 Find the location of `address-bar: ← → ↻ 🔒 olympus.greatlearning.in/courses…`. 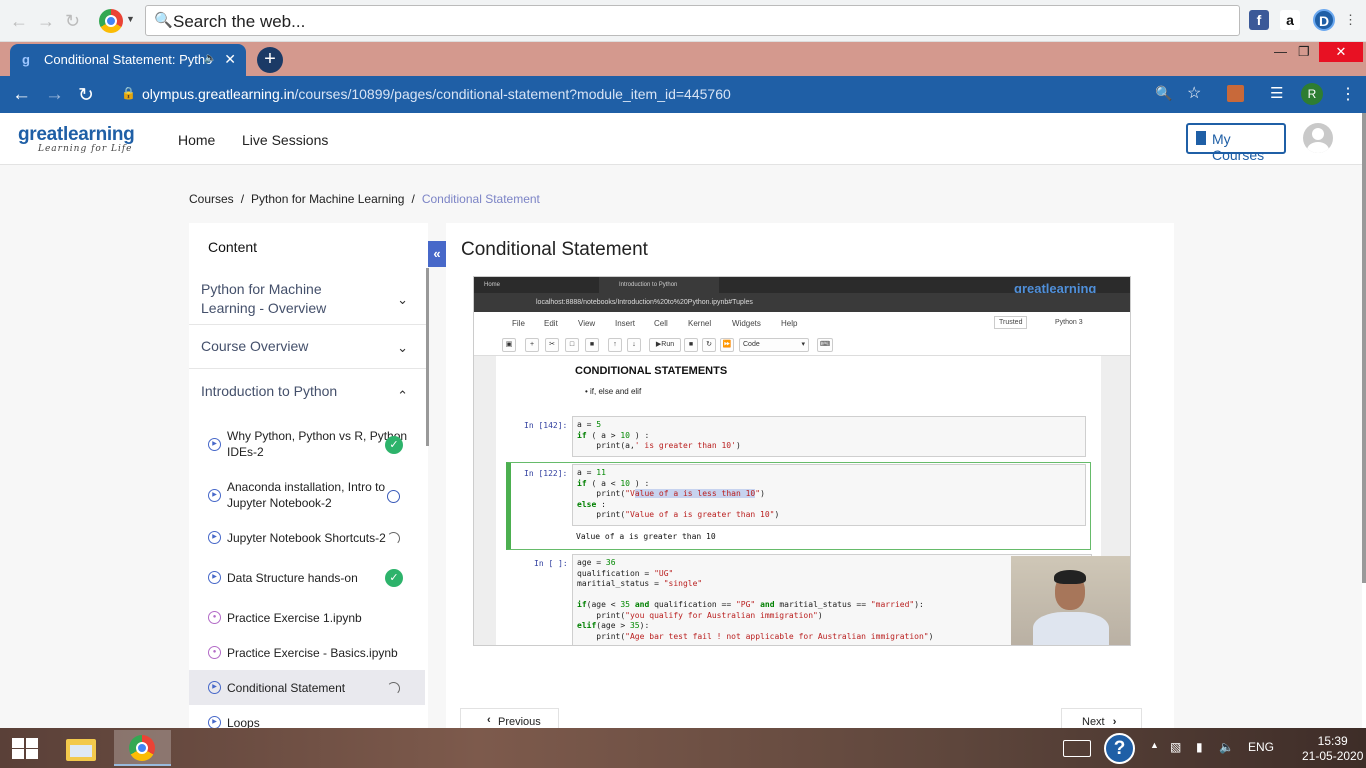

address-bar: ← → ↻ 🔒 olympus.greatlearning.in/courses… is located at coordinates (683, 94).